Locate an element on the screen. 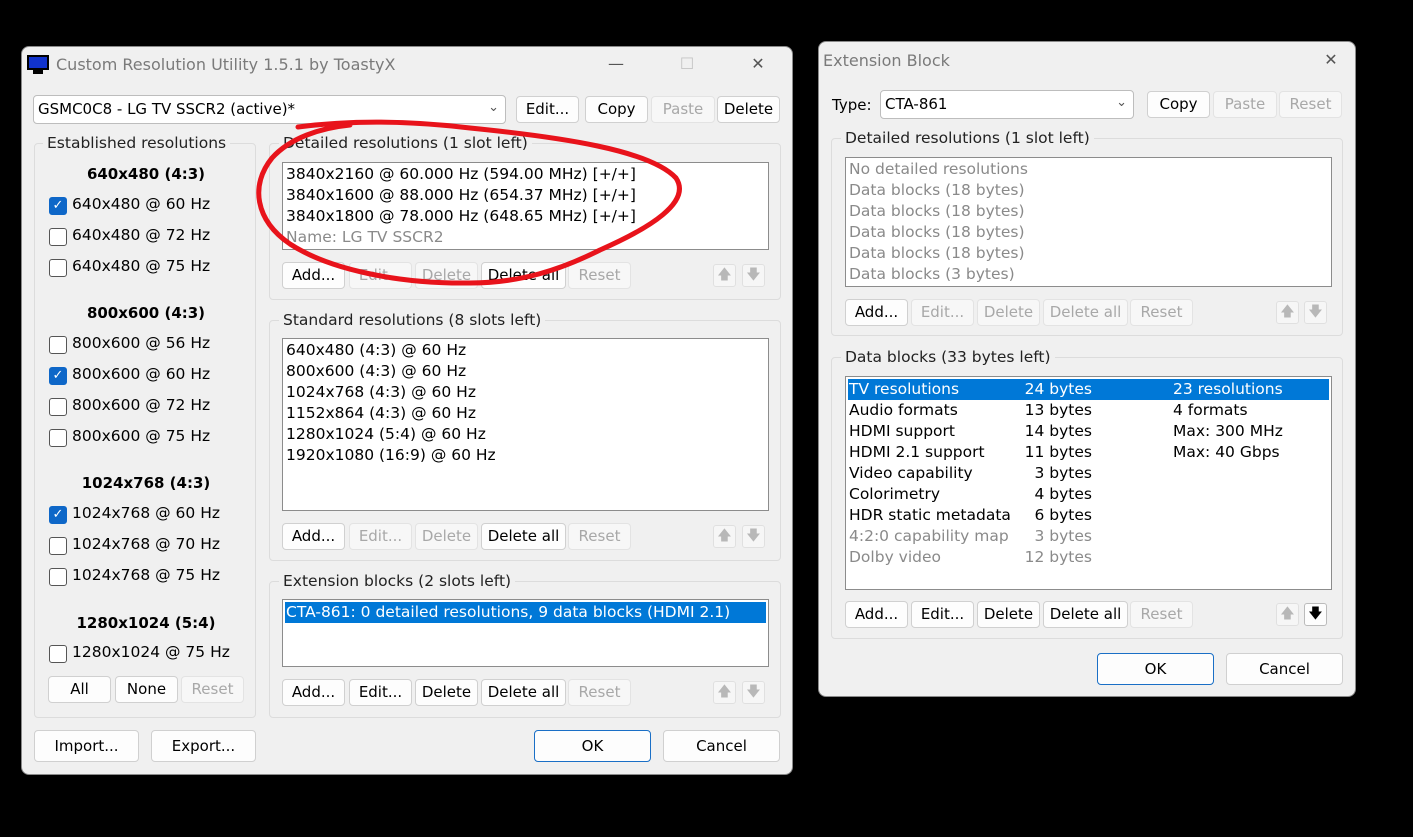  maximize-button: ☐ is located at coordinates (687, 64).